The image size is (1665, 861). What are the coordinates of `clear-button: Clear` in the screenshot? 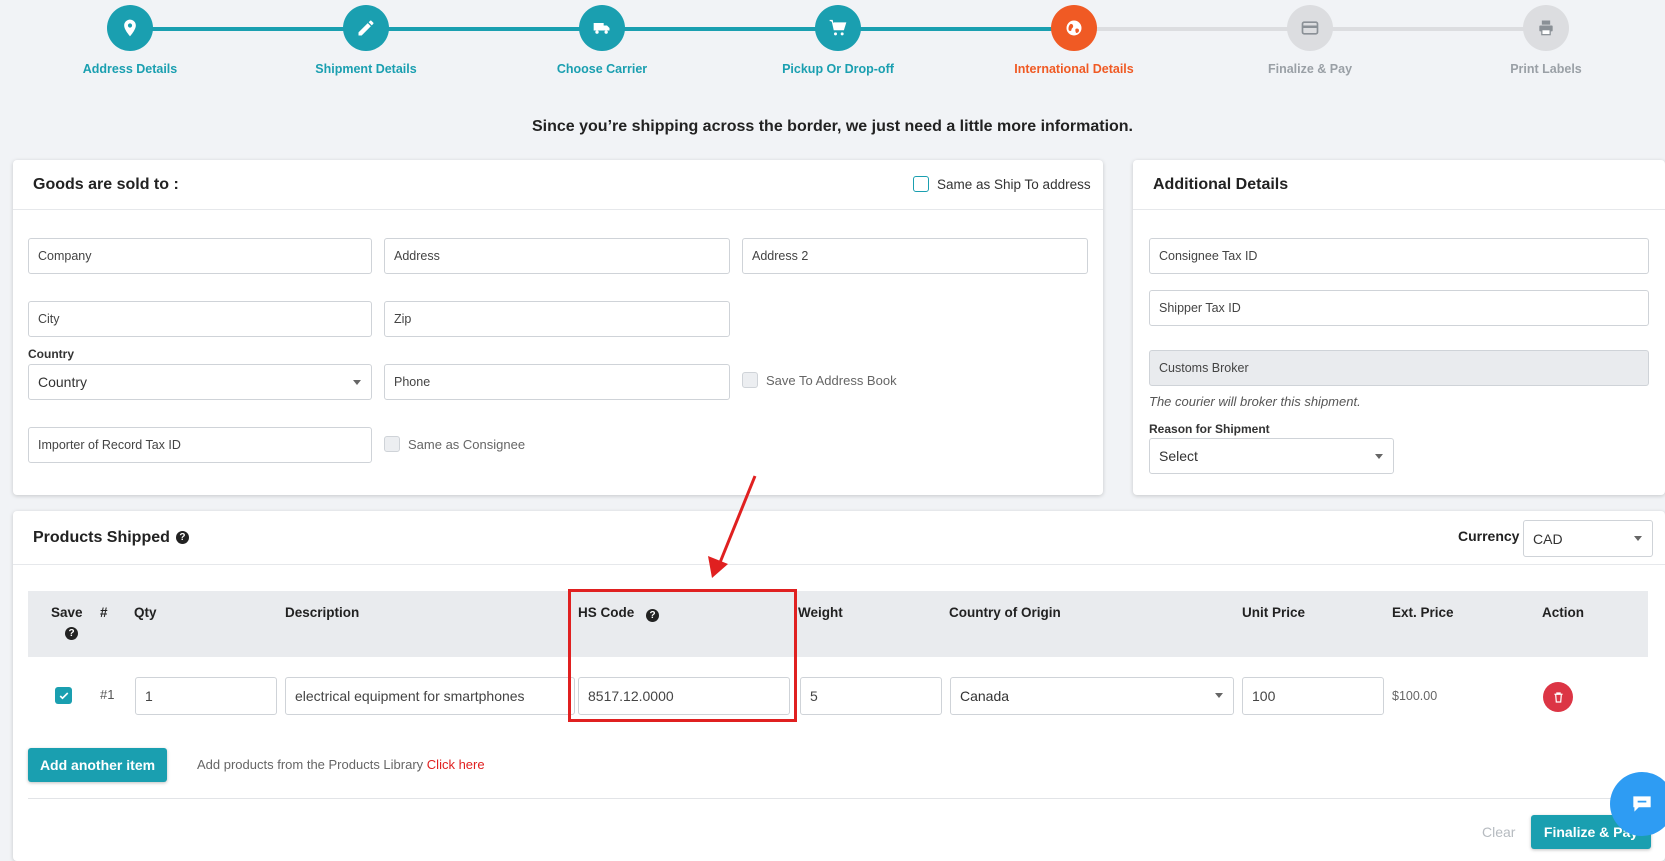 It's located at (1498, 832).